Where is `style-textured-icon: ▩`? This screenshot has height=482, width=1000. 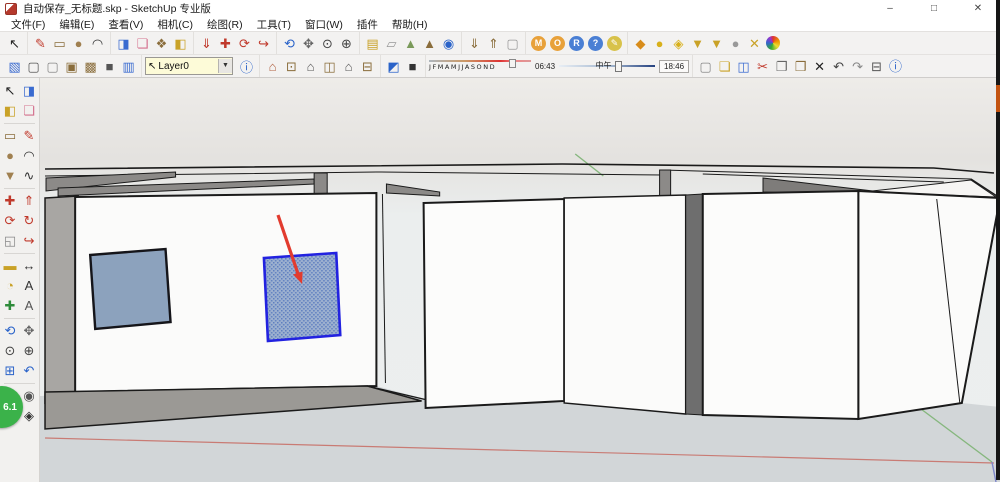 style-textured-icon: ▩ is located at coordinates (90, 66).